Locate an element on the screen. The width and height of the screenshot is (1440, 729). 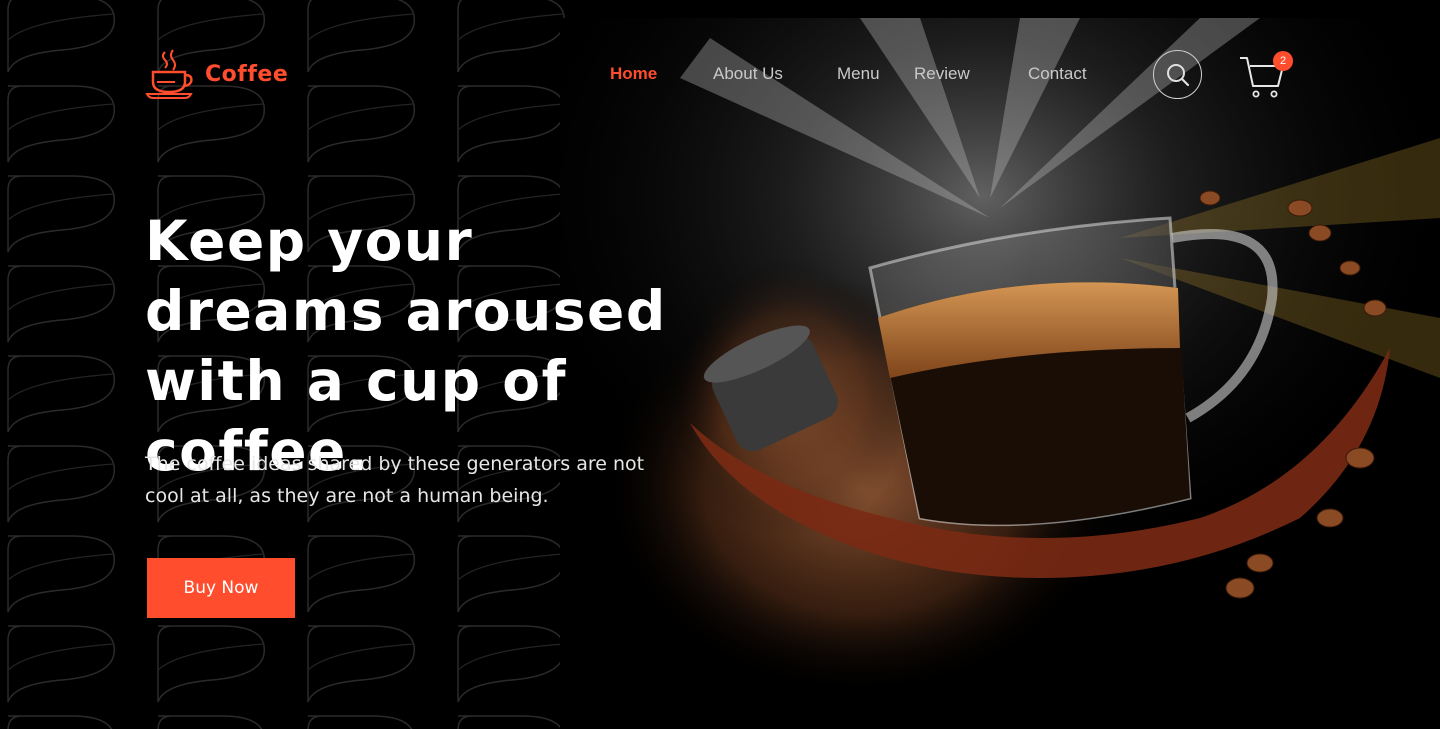
brand-logo: Coffee is located at coordinates (216, 74).